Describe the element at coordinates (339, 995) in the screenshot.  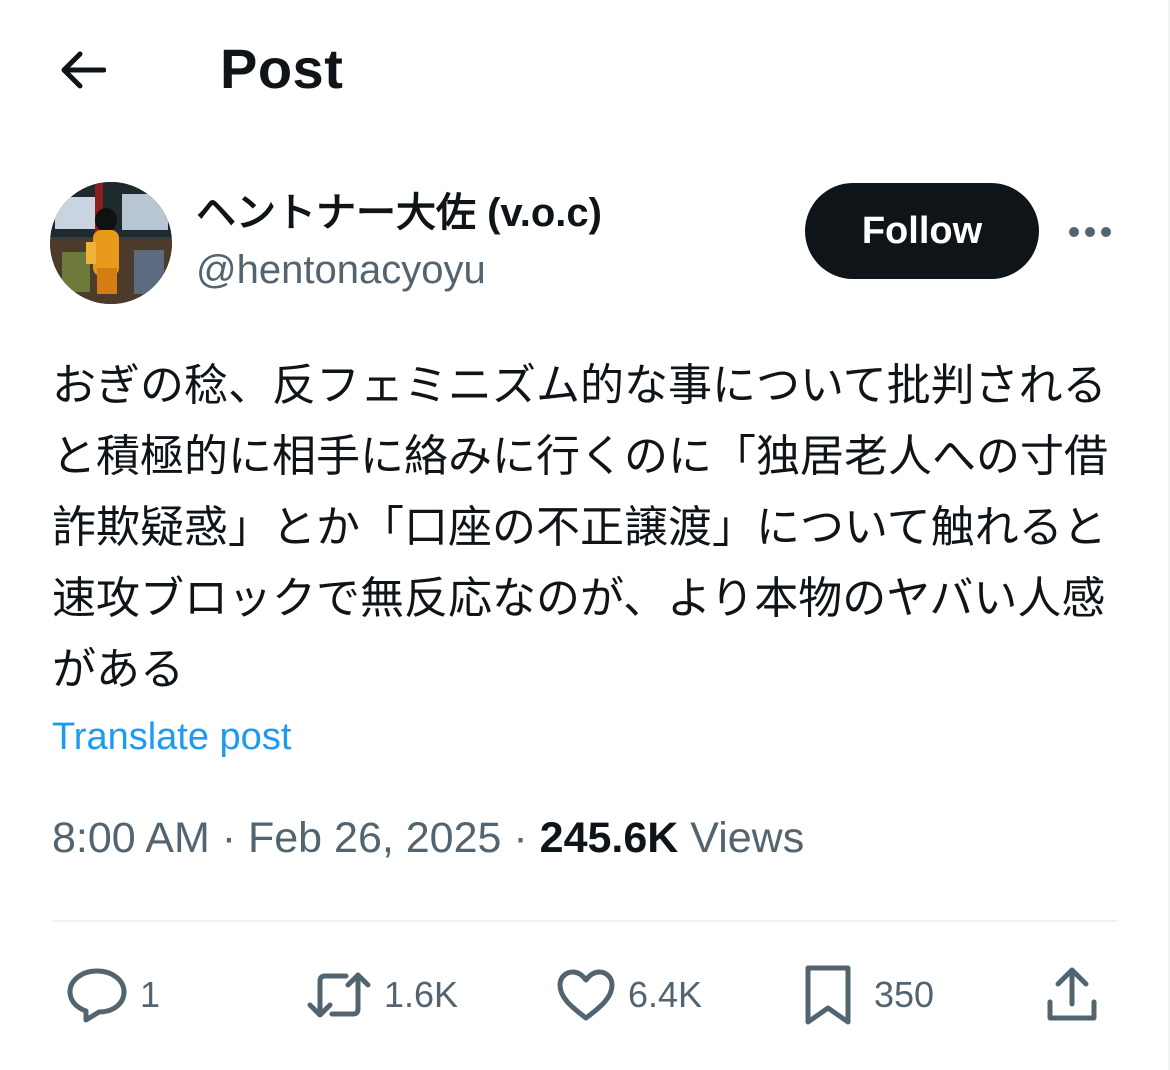
I see `repost-icon` at that location.